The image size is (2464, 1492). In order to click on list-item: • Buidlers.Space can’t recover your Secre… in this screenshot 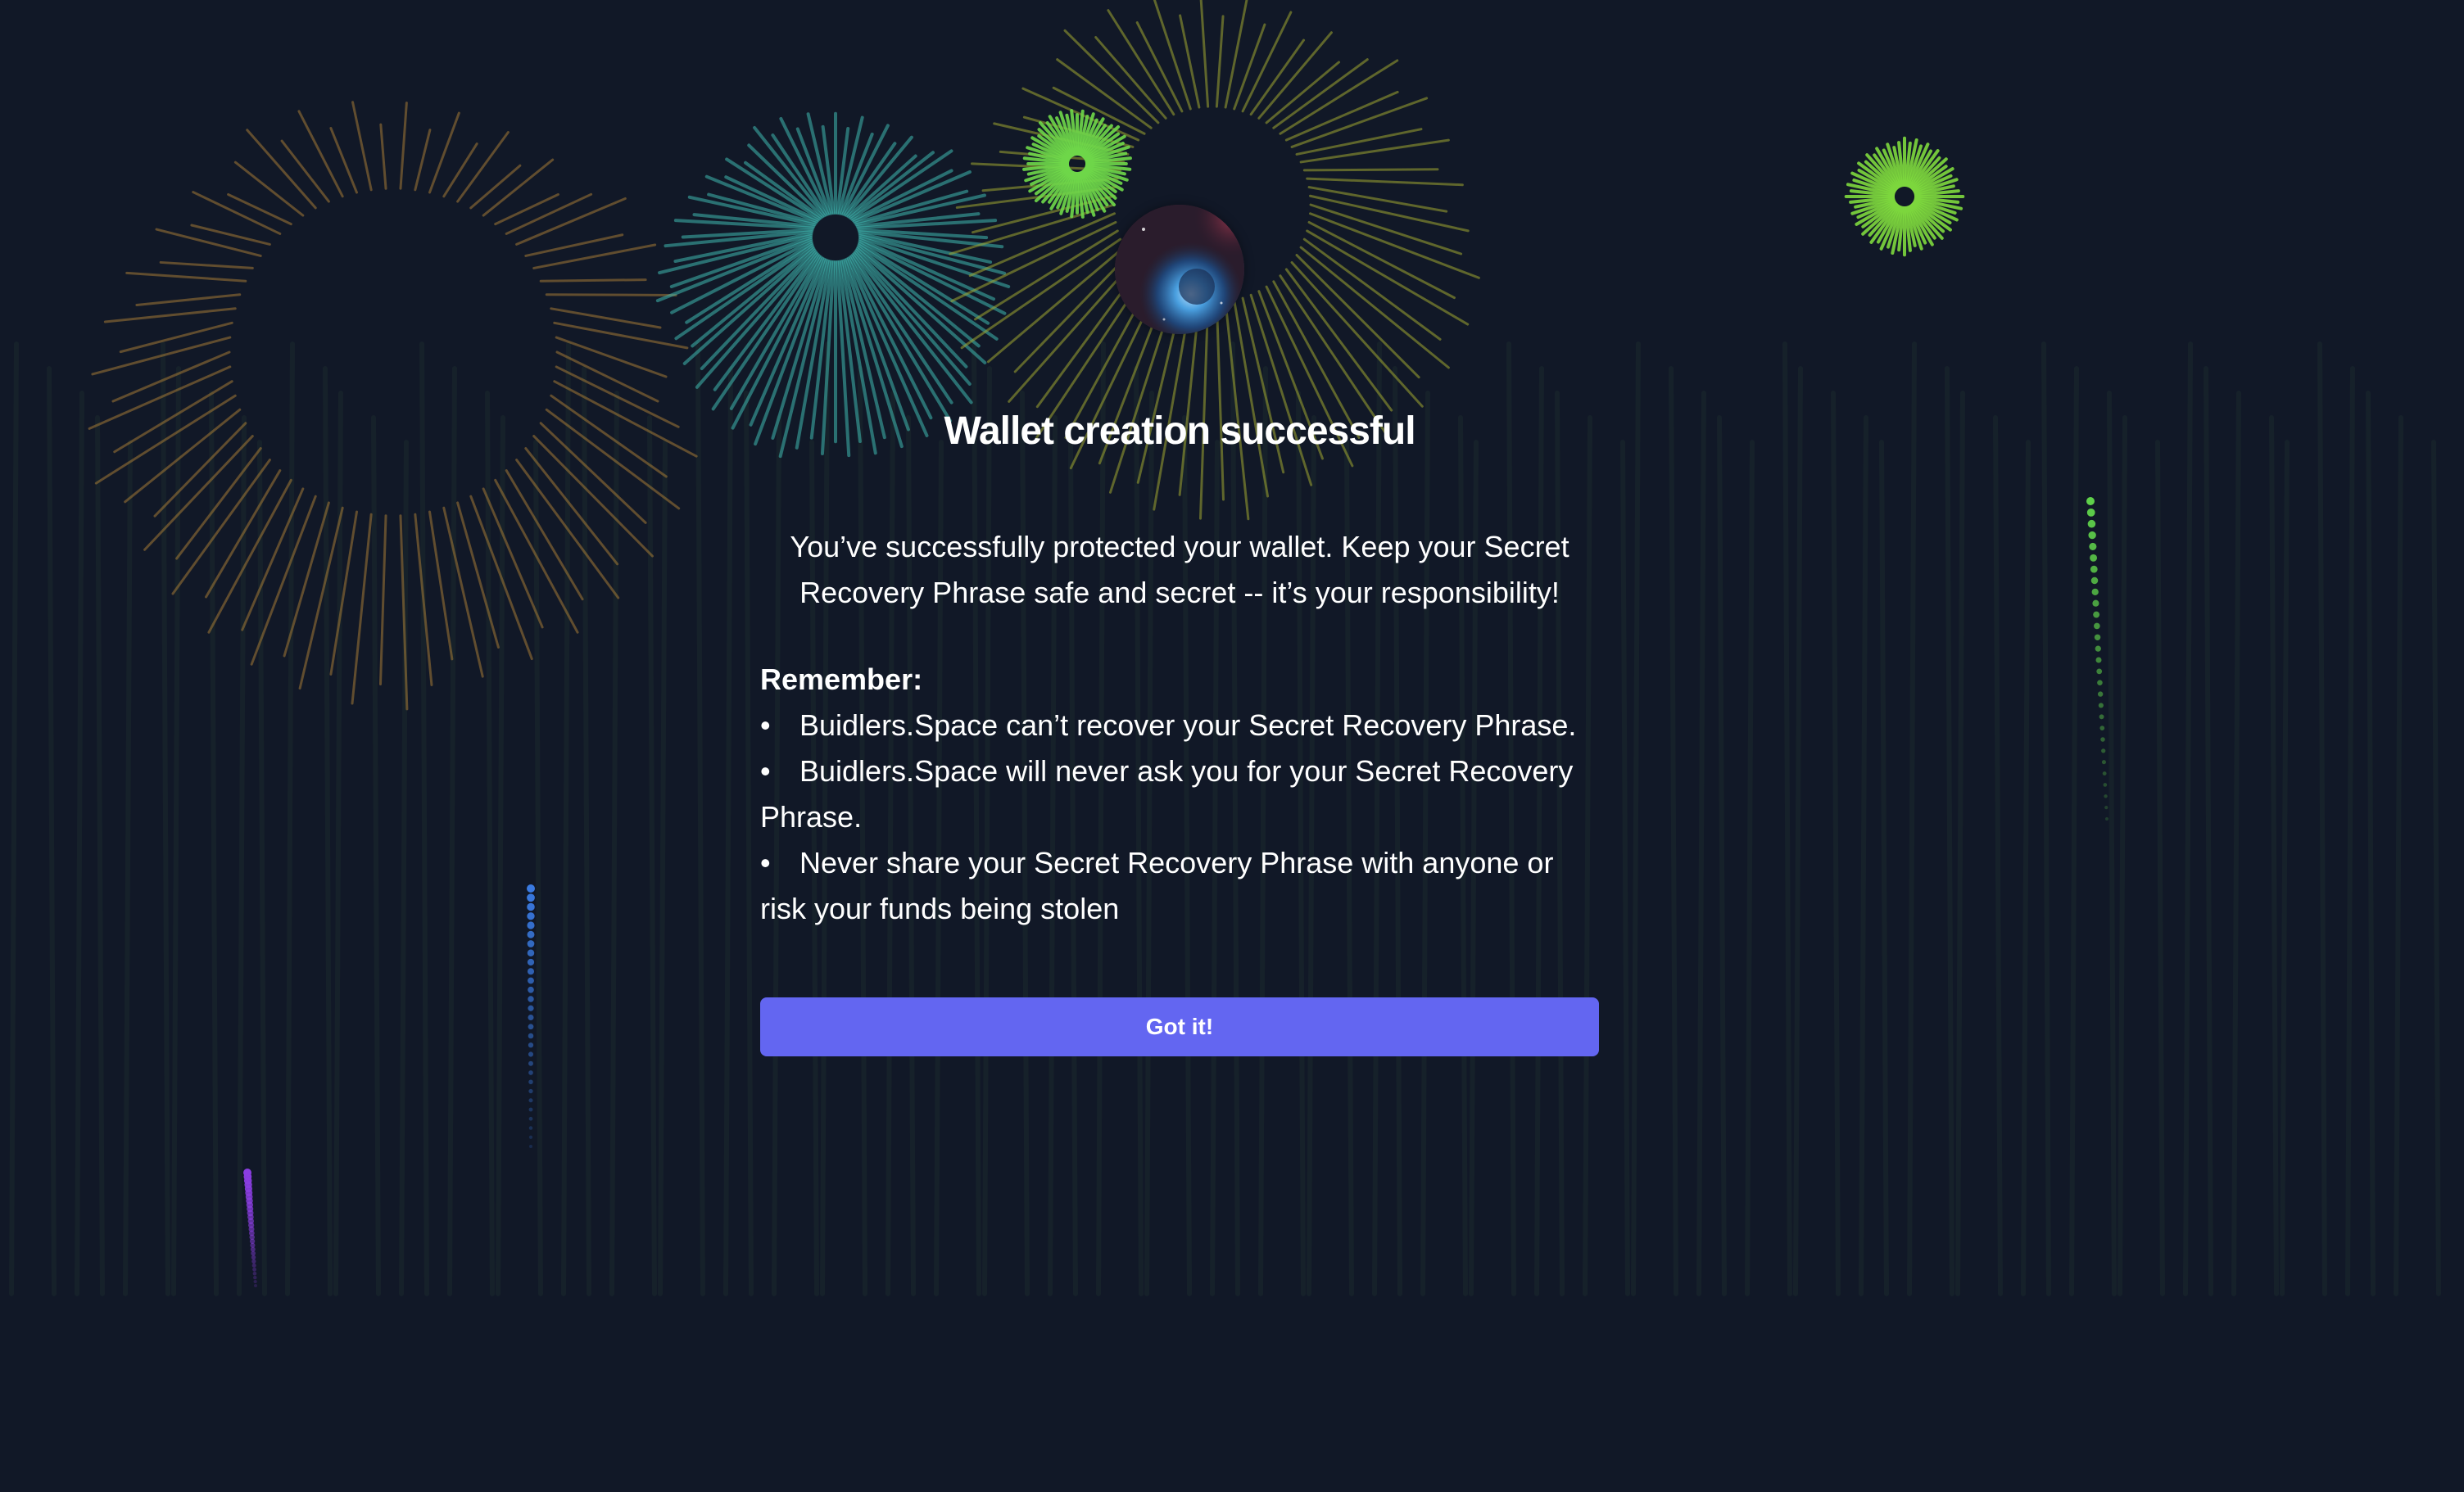, I will do `click(1179, 725)`.